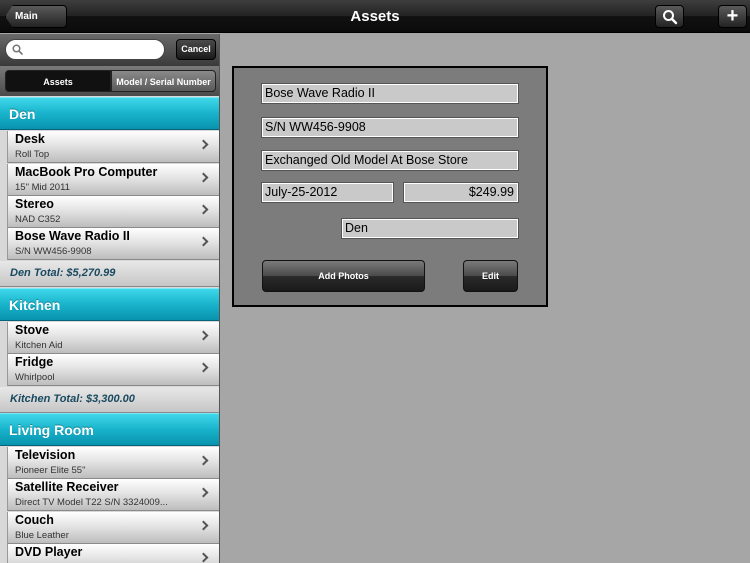 The height and width of the screenshot is (563, 750). I want to click on item-title: DVD Player, so click(49, 552).